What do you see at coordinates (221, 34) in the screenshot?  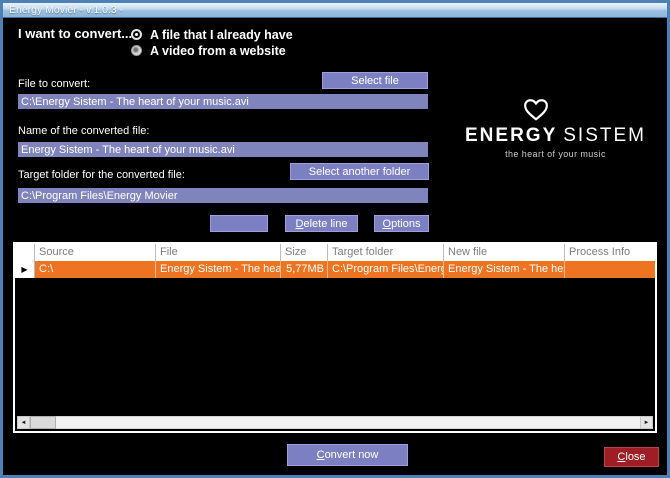 I see `radio-option-file-label: A file that I already have` at bounding box center [221, 34].